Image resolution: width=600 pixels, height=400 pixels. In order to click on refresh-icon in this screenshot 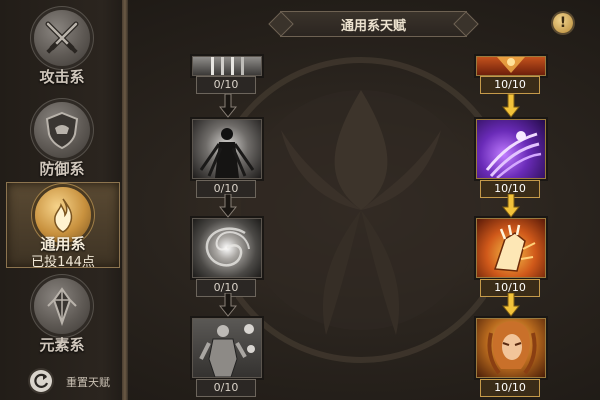, I will do `click(41, 381)`.